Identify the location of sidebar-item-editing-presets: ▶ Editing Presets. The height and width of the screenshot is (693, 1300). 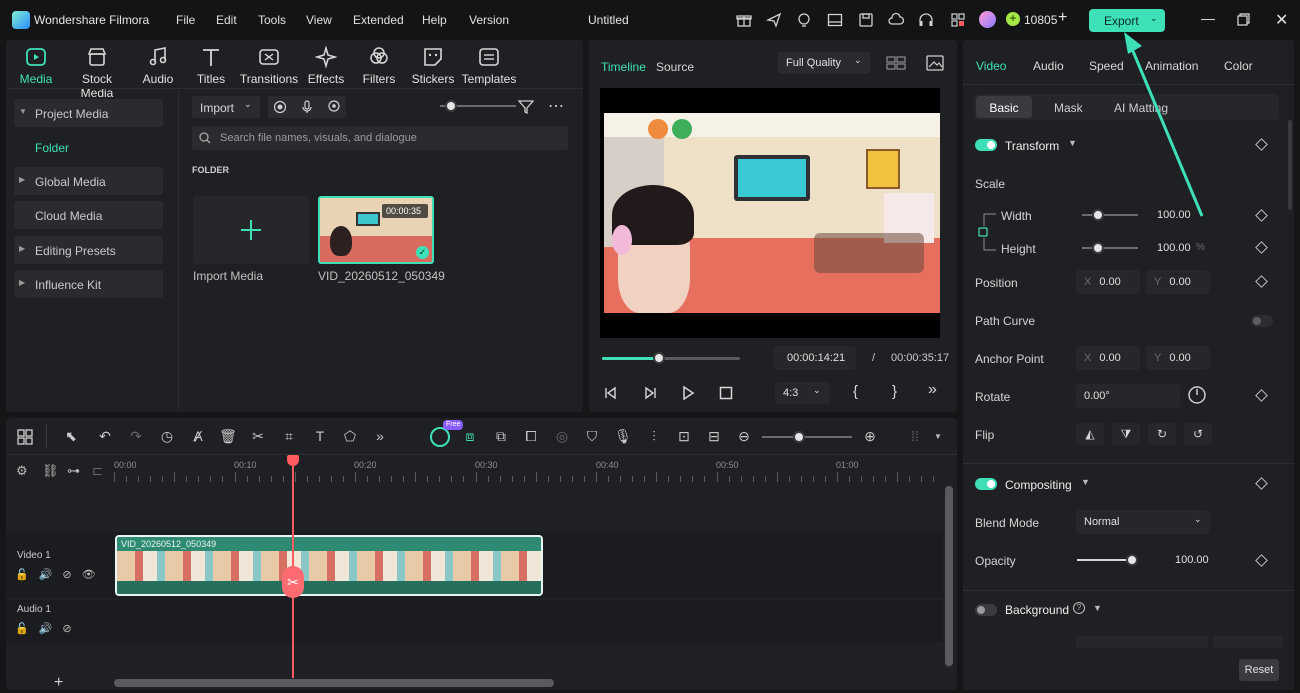
(88, 250).